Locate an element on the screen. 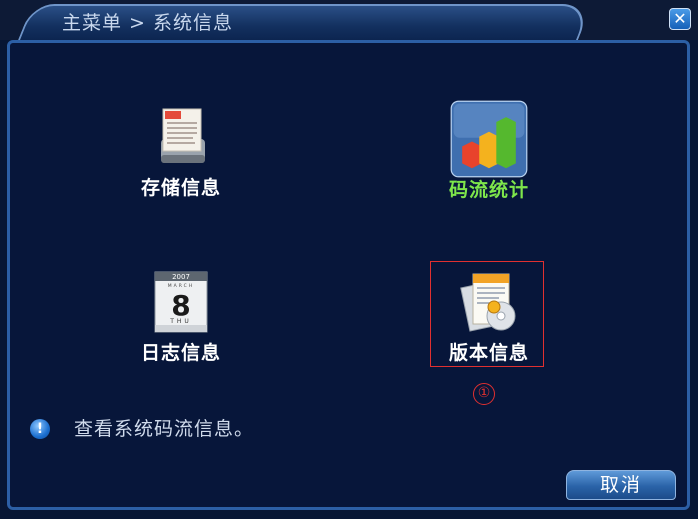 This screenshot has height=519, width=698. info-icon: ! is located at coordinates (40, 429).